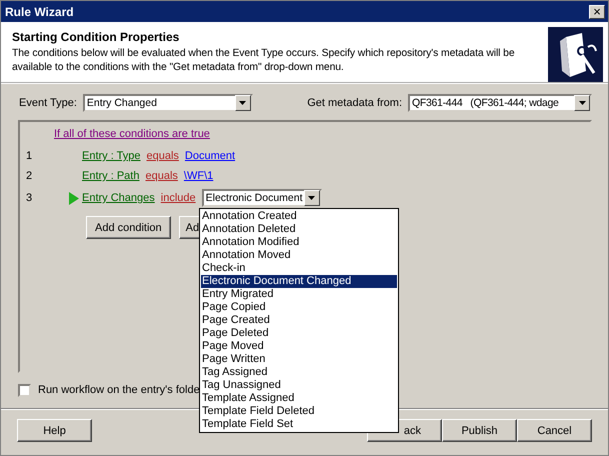 Image resolution: width=609 pixels, height=456 pixels. Describe the element at coordinates (354, 103) in the screenshot. I see `metadata-label: Get metadata from:` at that location.